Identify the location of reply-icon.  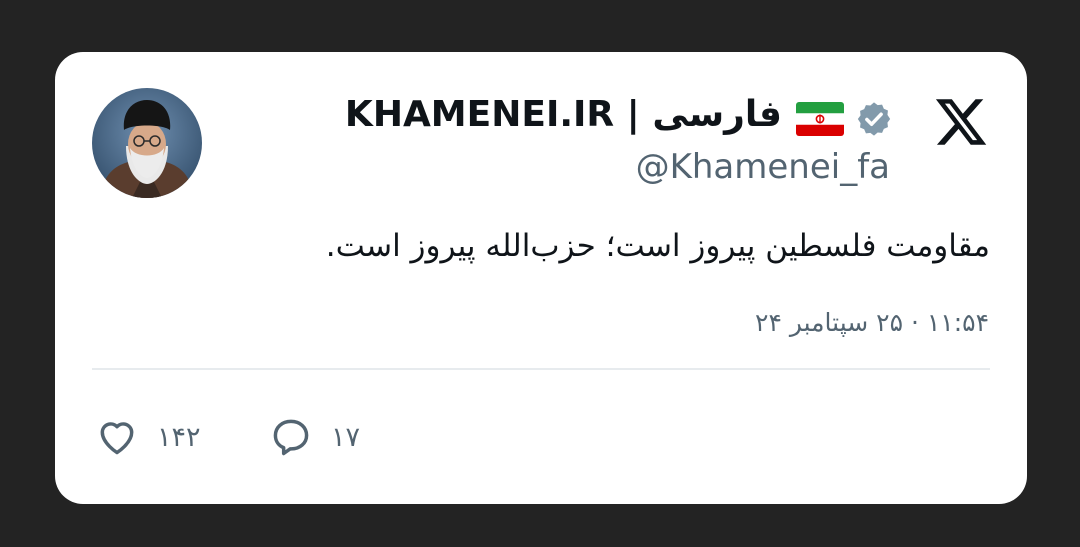
(291, 437).